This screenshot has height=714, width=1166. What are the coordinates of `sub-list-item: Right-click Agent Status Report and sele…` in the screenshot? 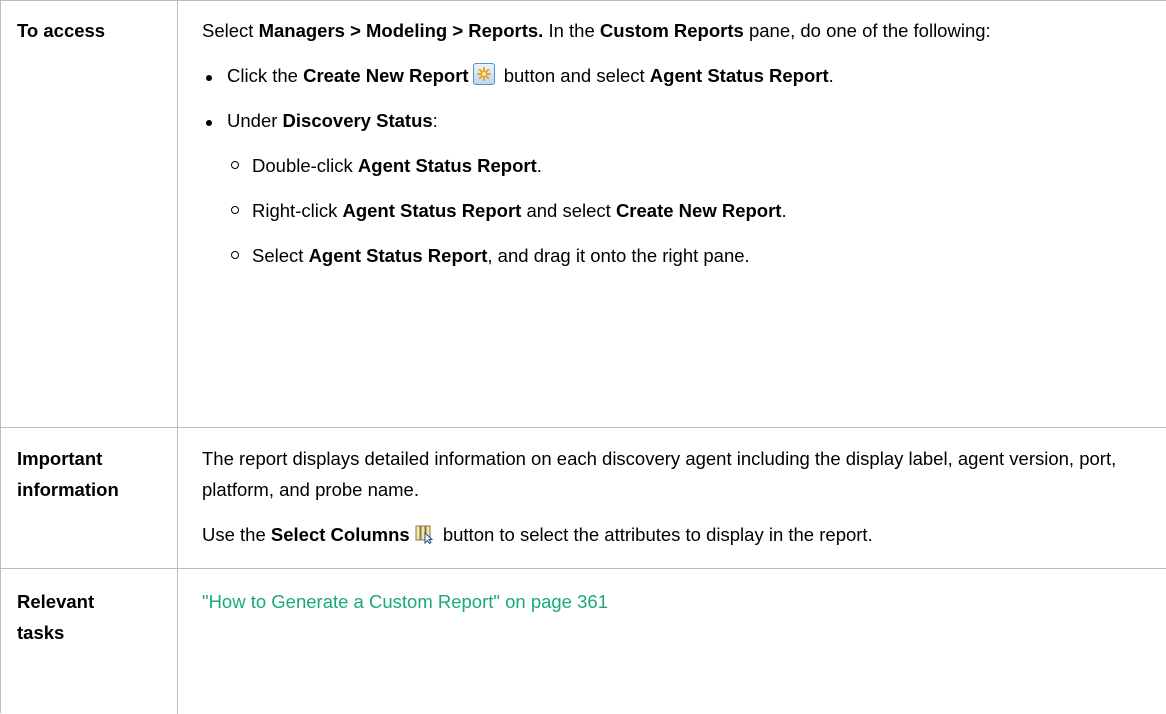 It's located at (688, 210).